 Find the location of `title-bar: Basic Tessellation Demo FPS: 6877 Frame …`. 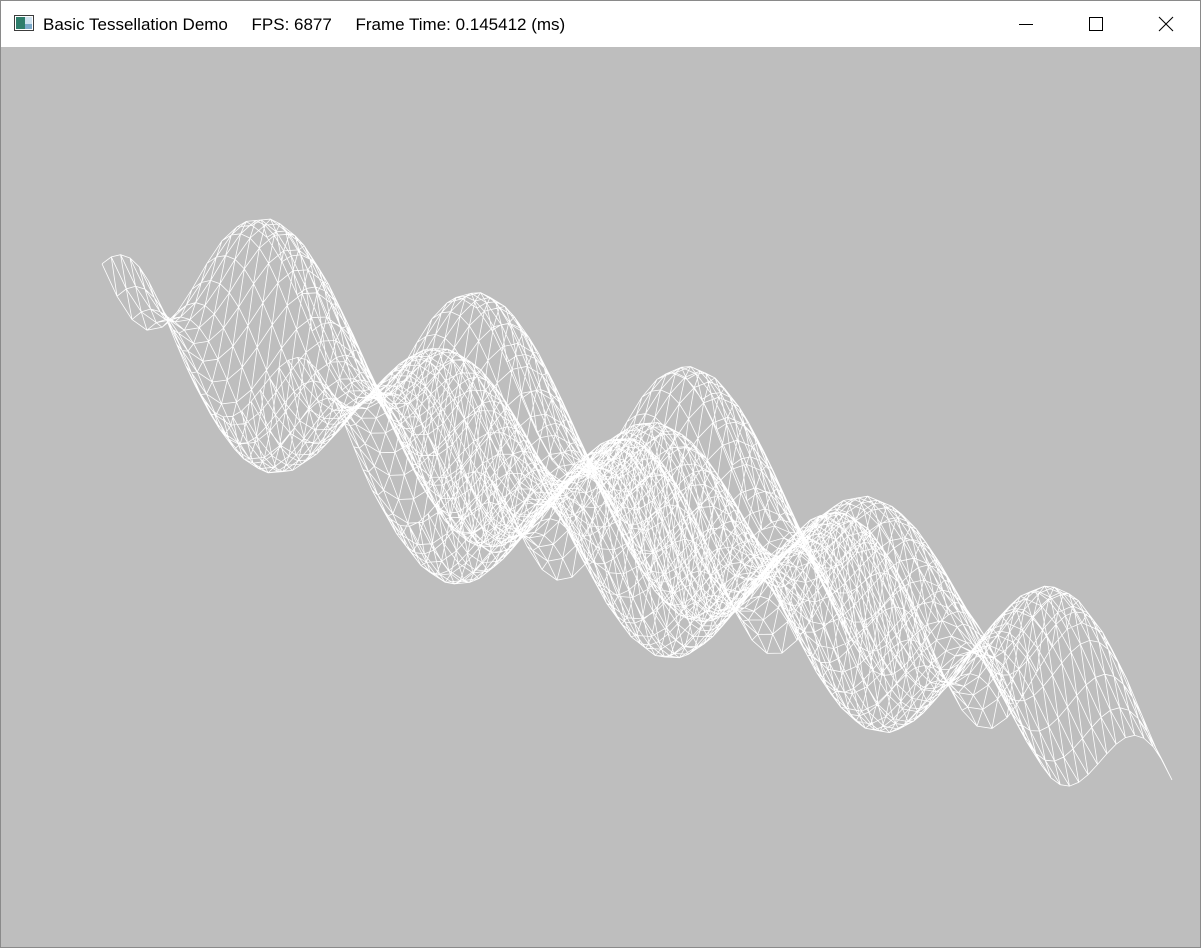

title-bar: Basic Tessellation Demo FPS: 6877 Frame … is located at coordinates (600, 24).